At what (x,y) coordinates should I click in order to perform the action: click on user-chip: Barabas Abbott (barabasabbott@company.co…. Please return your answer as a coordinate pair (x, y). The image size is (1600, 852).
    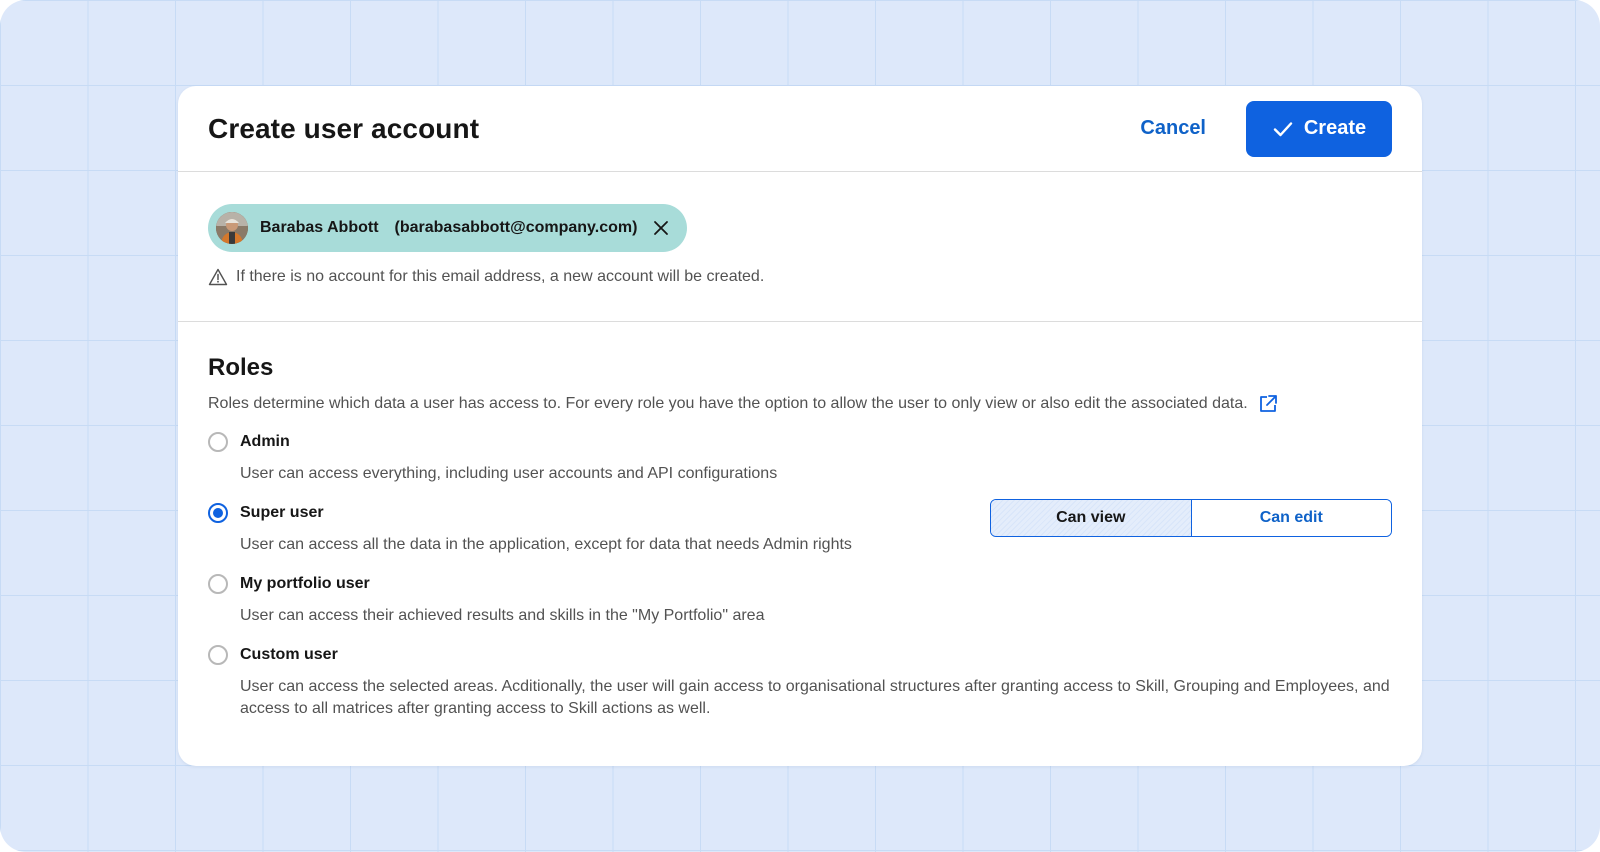
    Looking at the image, I should click on (448, 228).